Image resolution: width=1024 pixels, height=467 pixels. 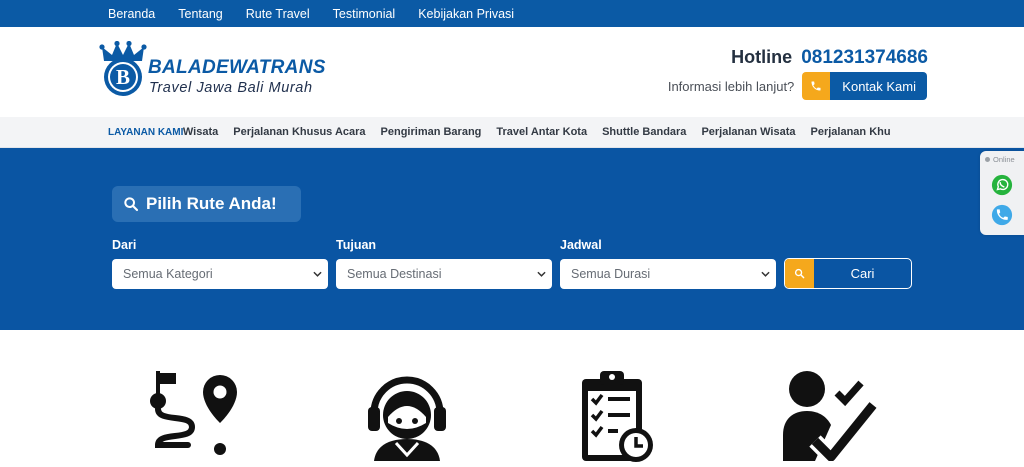 I want to click on schedule-clipboard-icon, so click(x=617, y=416).